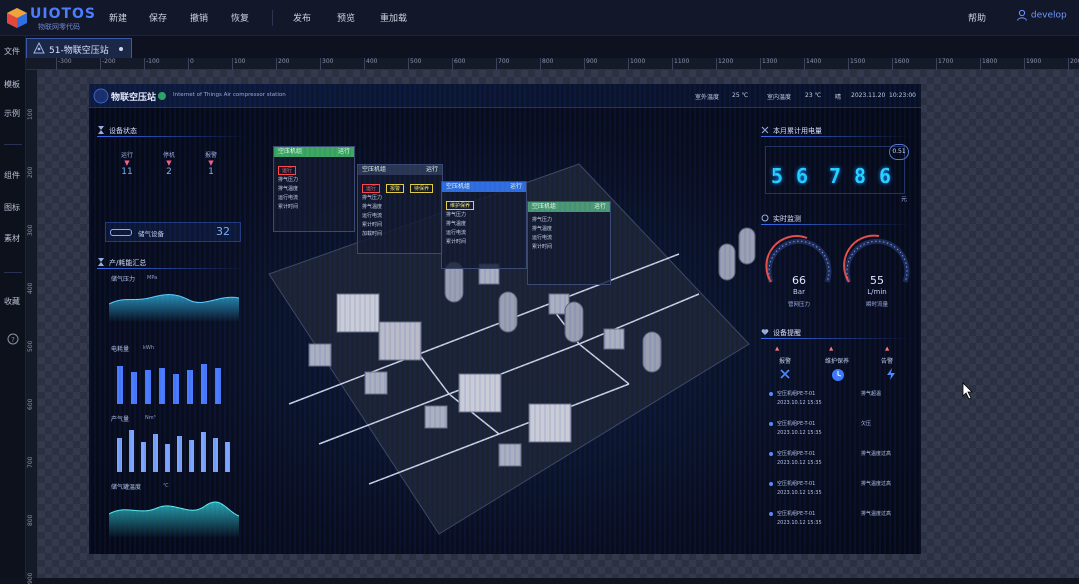 The width and height of the screenshot is (1079, 584). Describe the element at coordinates (174, 519) in the screenshot. I see `tank-temp-area-chart` at that location.